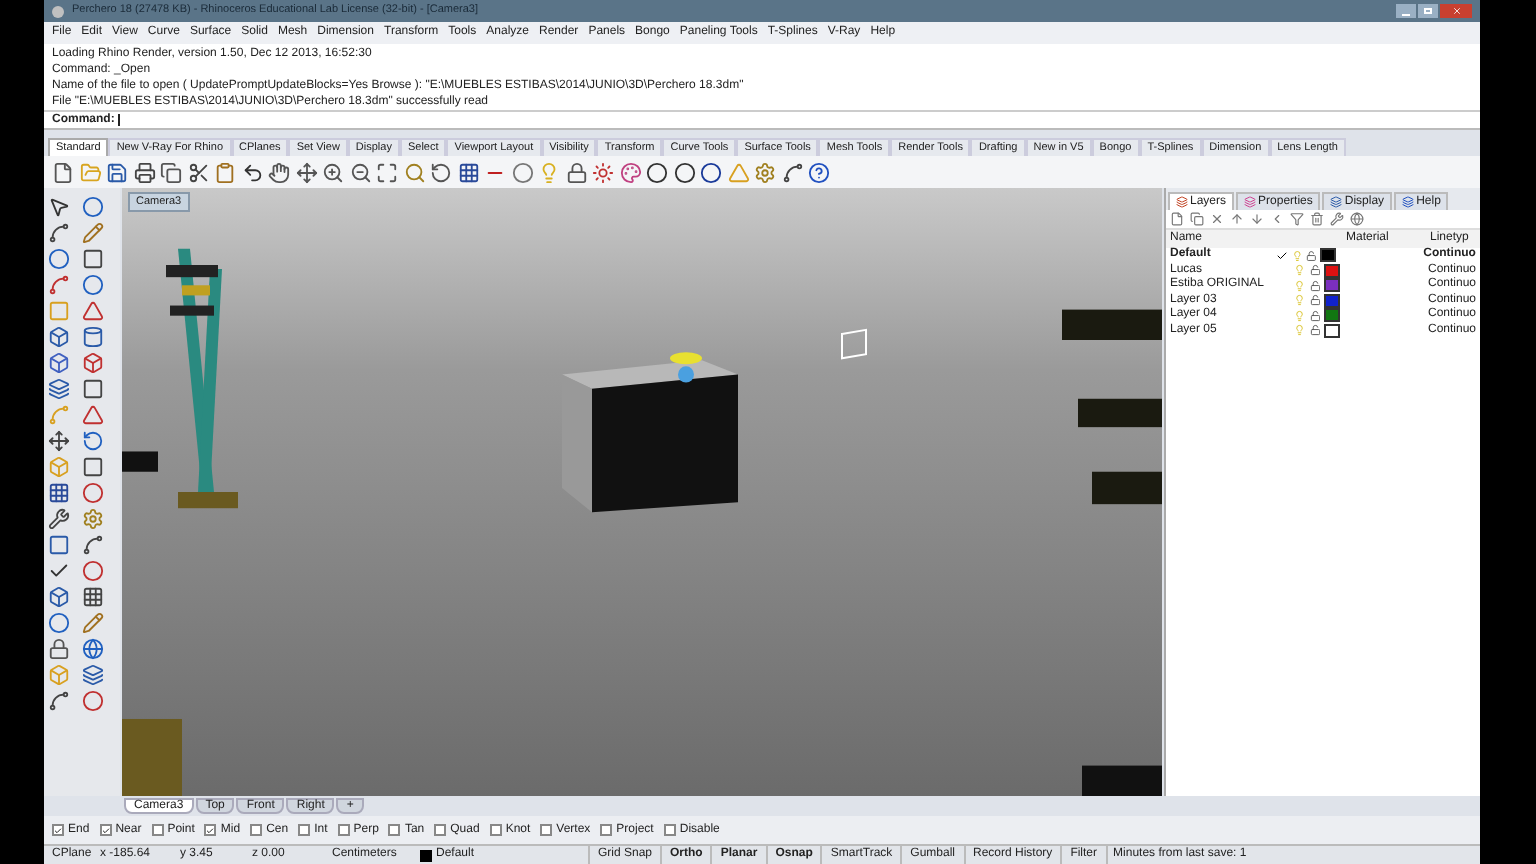 The image size is (1536, 864). Describe the element at coordinates (63, 172) in the screenshot. I see `file-icon` at that location.